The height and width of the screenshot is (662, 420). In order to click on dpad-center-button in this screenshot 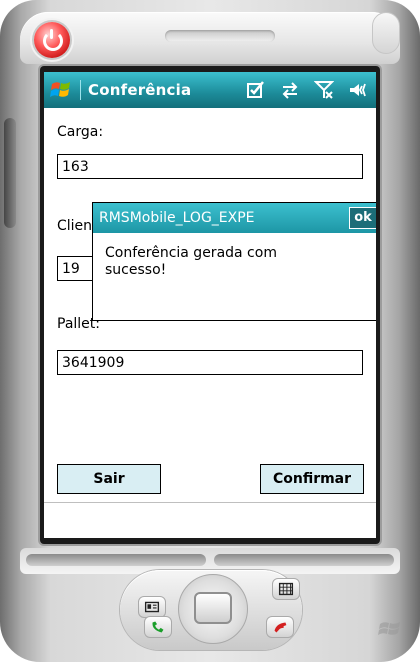, I will do `click(213, 608)`.